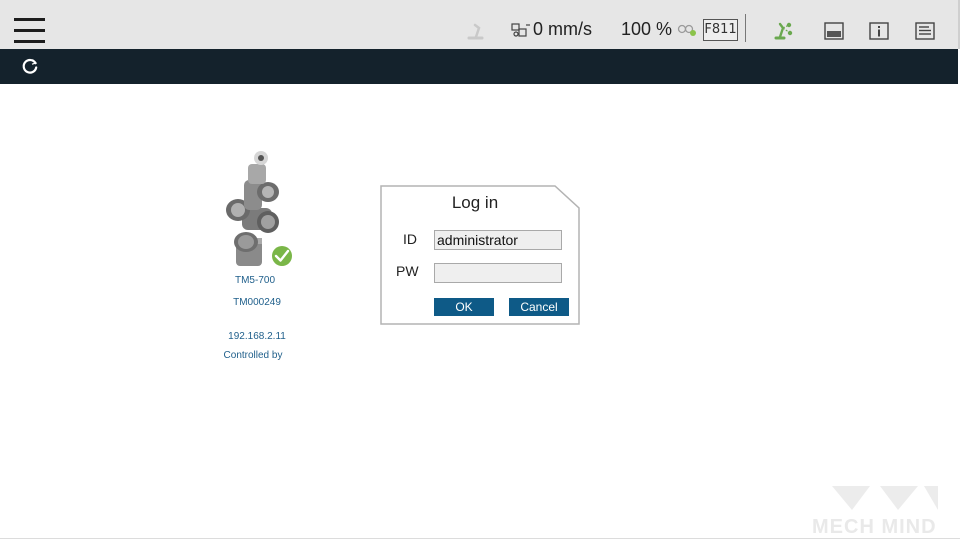 The height and width of the screenshot is (540, 960). I want to click on robot-connection-icon, so click(783, 30).